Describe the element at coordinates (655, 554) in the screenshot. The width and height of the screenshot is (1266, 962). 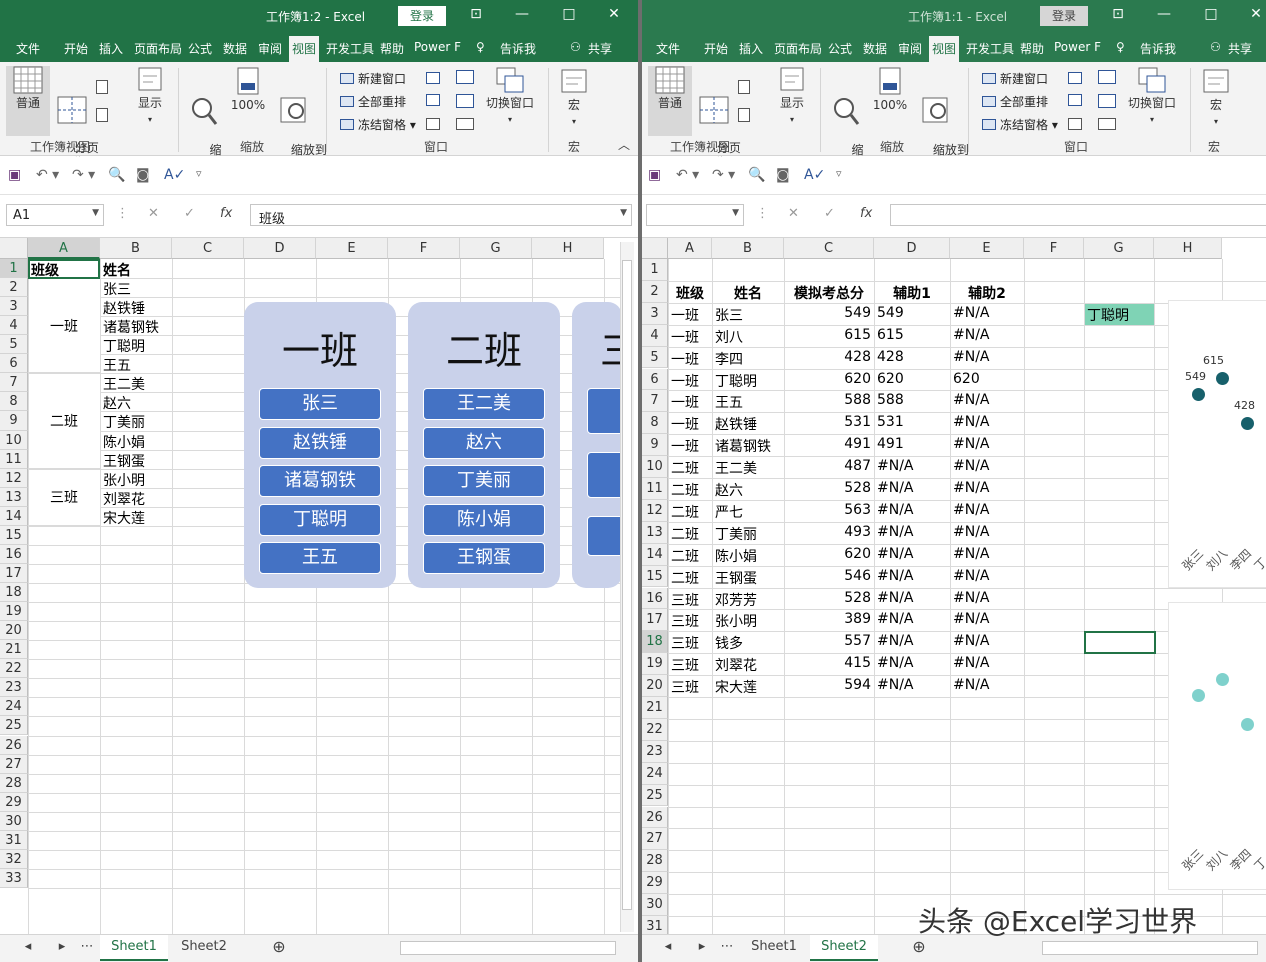
I see `row-header: 14` at that location.